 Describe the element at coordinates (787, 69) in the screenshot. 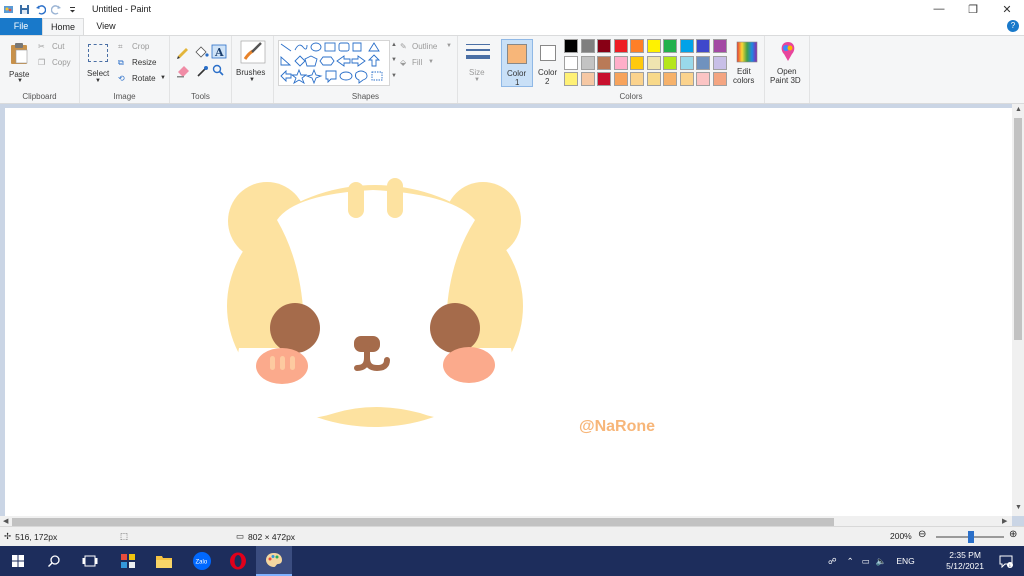

I see `open-paint3d-button: Open Paint 3D` at that location.